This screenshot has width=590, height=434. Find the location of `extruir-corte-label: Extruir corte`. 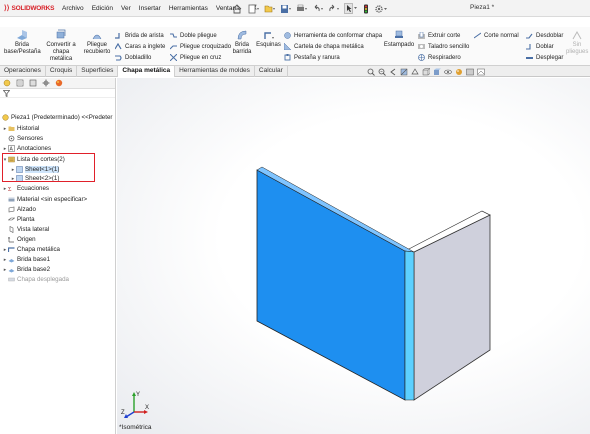

extruir-corte-label: Extruir corte is located at coordinates (444, 35).